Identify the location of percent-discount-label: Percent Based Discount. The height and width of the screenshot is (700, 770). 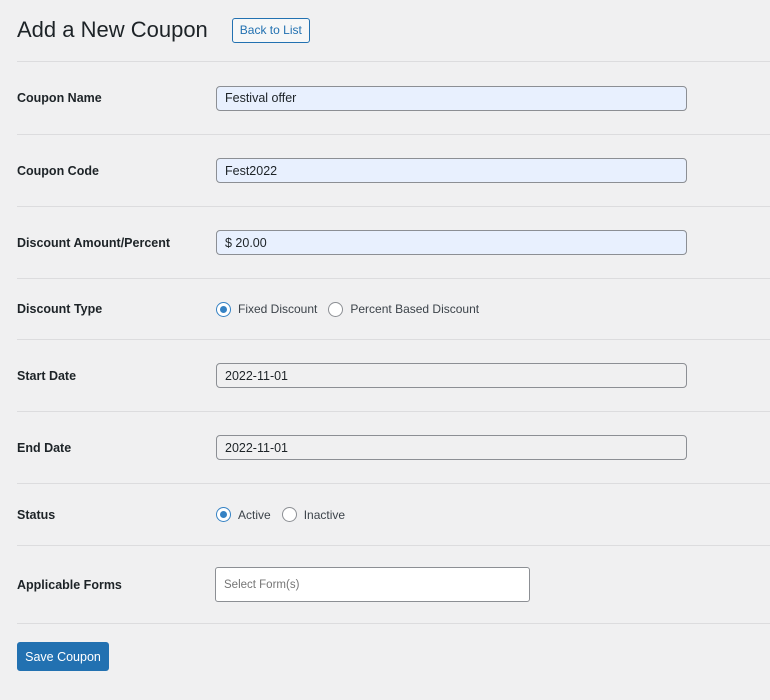
(415, 309).